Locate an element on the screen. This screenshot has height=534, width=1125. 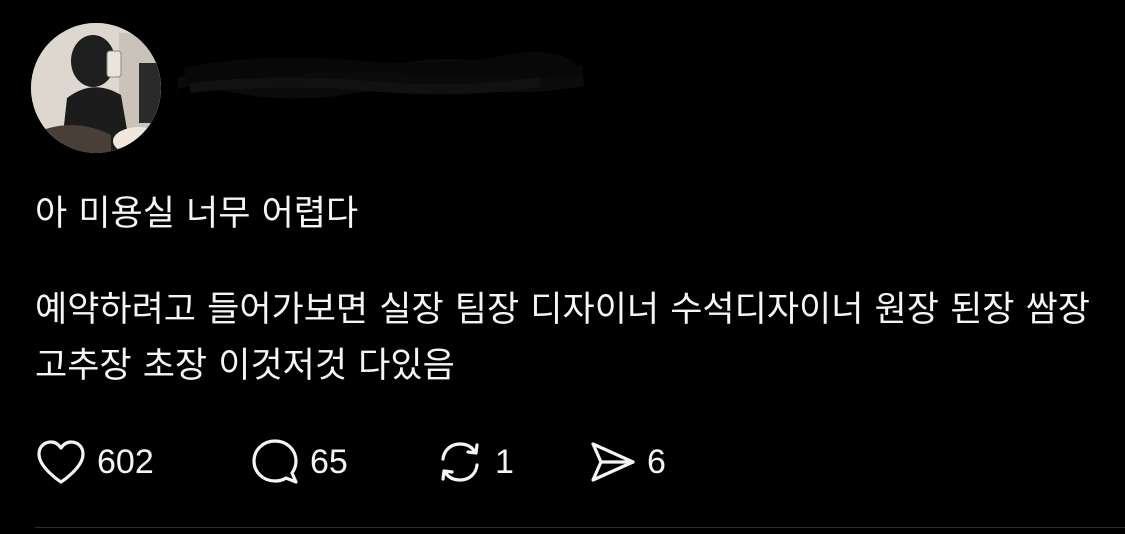
post-title: 아 미용실 너무 어렵다 is located at coordinates (197, 214).